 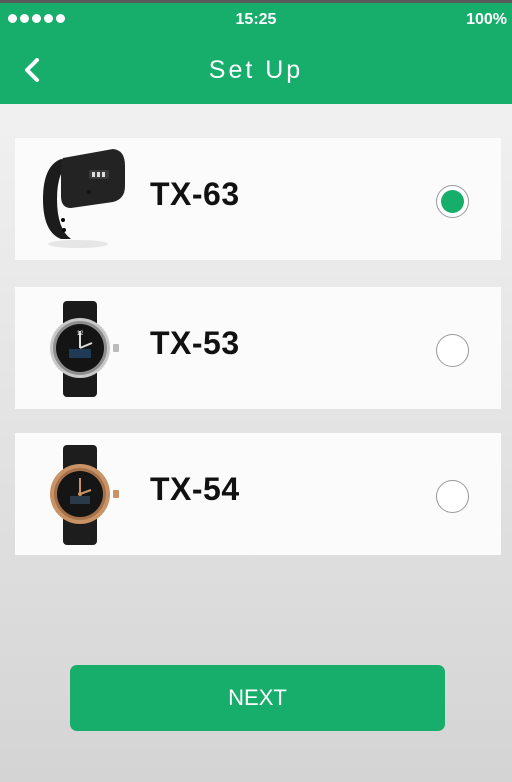 What do you see at coordinates (258, 348) in the screenshot?
I see `device-option-tx-53: 12 TX-53` at bounding box center [258, 348].